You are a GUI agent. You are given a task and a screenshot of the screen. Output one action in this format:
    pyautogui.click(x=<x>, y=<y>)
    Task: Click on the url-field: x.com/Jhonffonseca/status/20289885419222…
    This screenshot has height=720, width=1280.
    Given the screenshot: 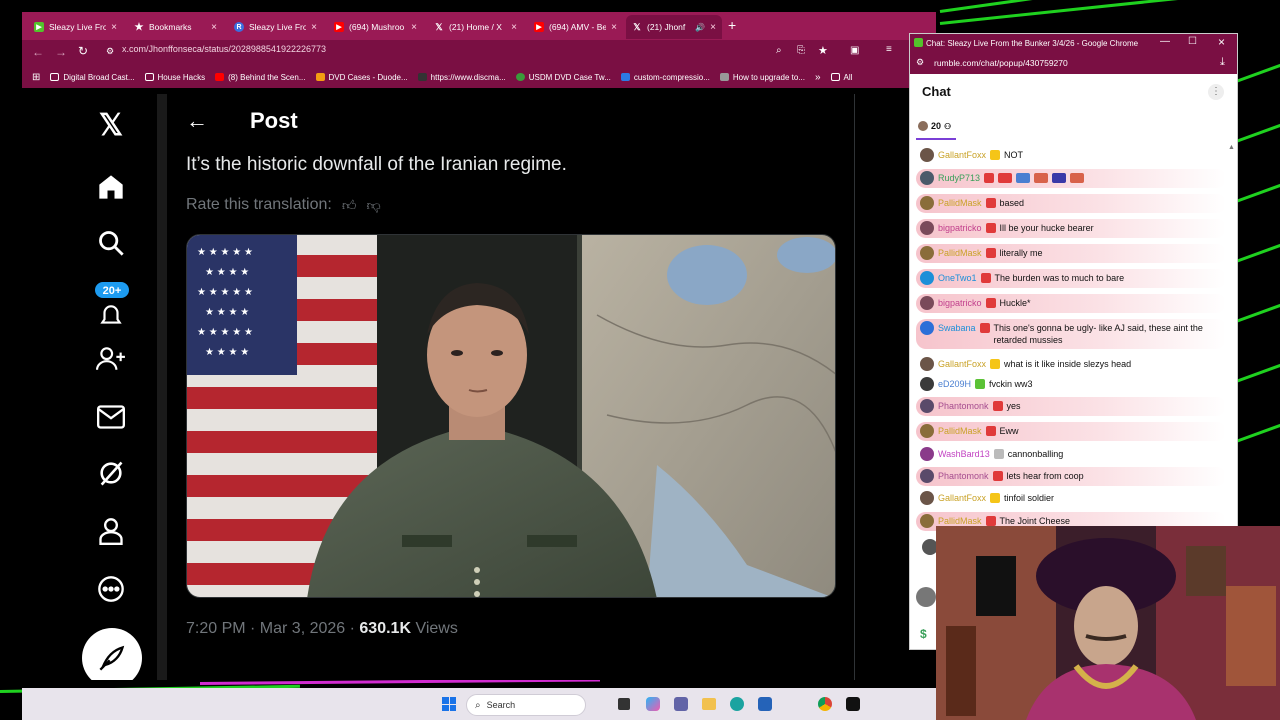 What is the action you would take?
    pyautogui.click(x=224, y=49)
    